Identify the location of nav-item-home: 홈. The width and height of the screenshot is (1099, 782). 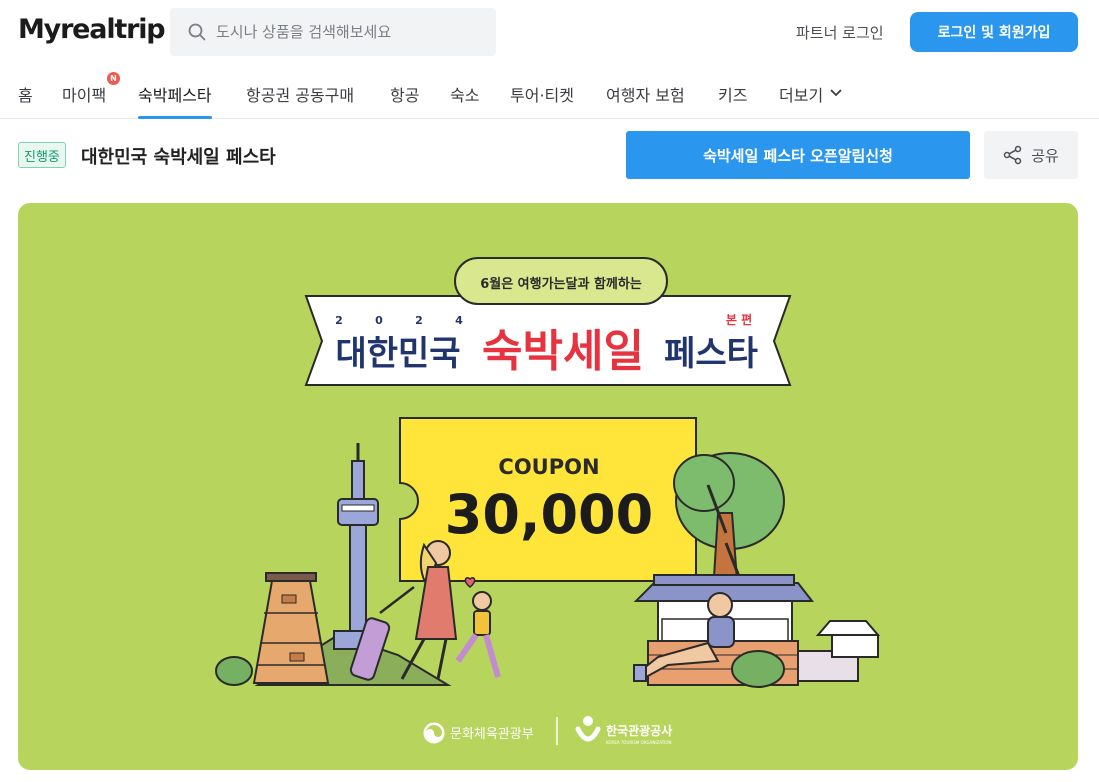
(25, 100).